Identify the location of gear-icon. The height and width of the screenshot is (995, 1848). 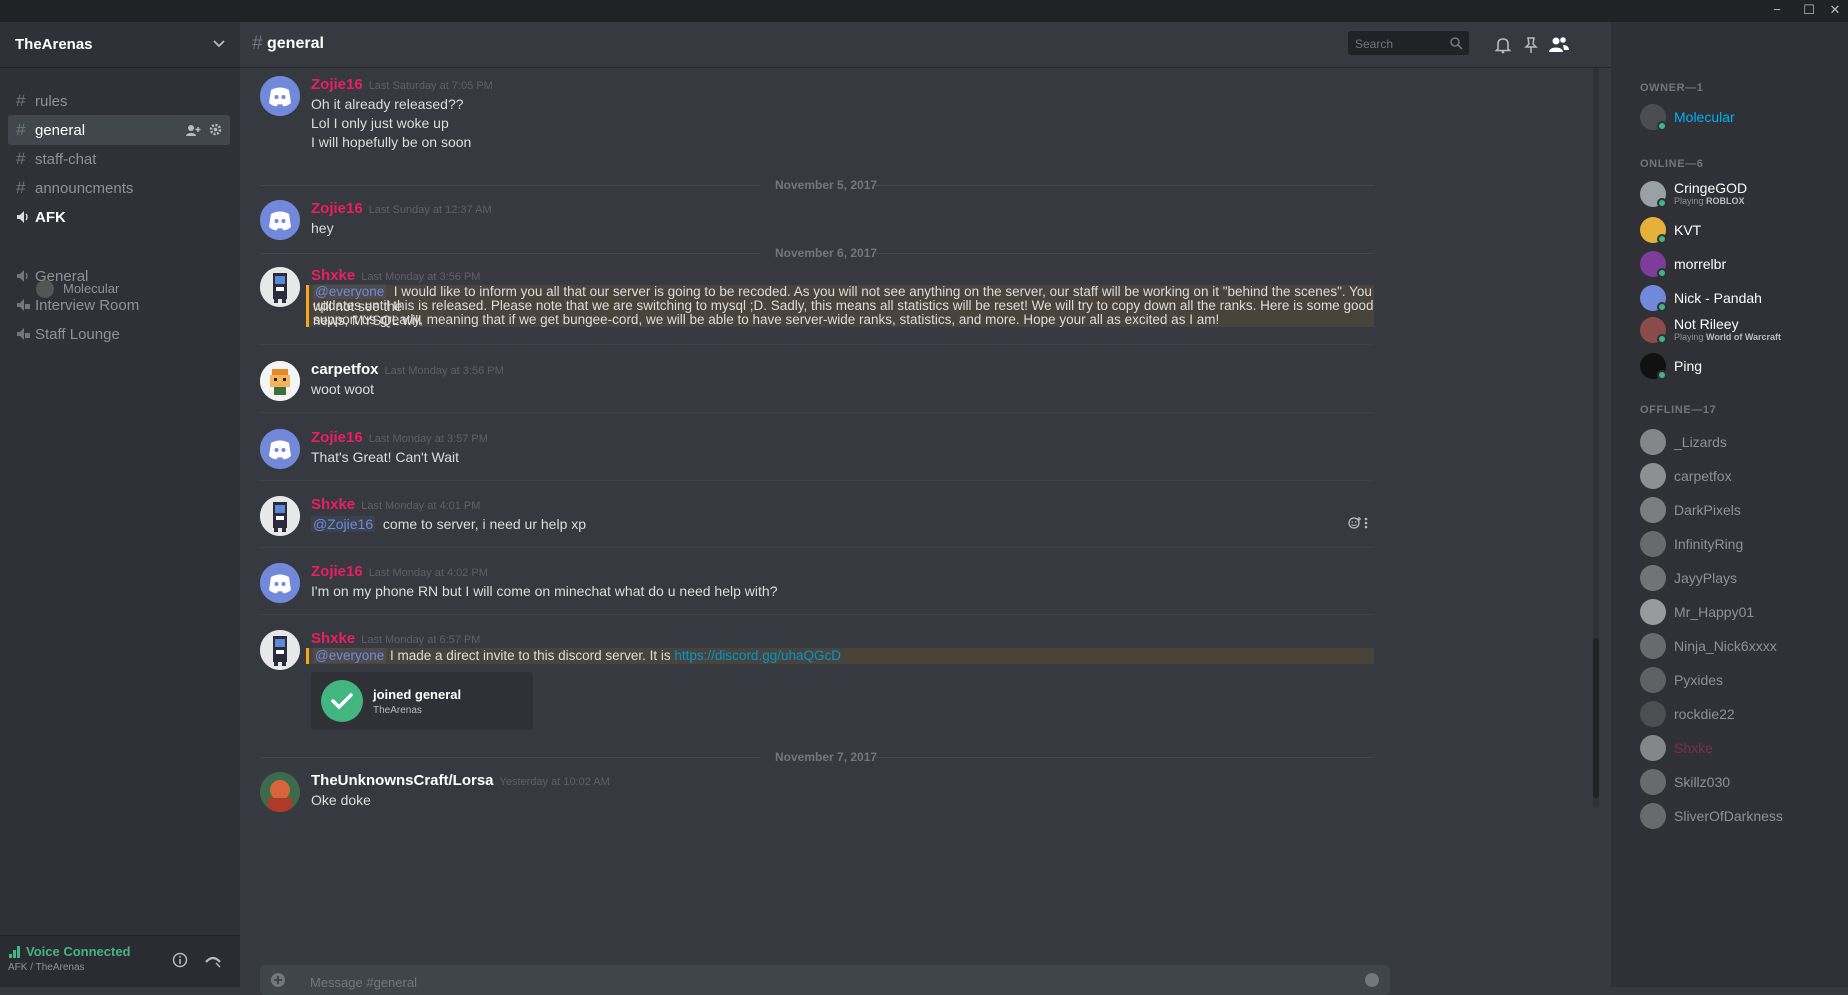
(215, 129).